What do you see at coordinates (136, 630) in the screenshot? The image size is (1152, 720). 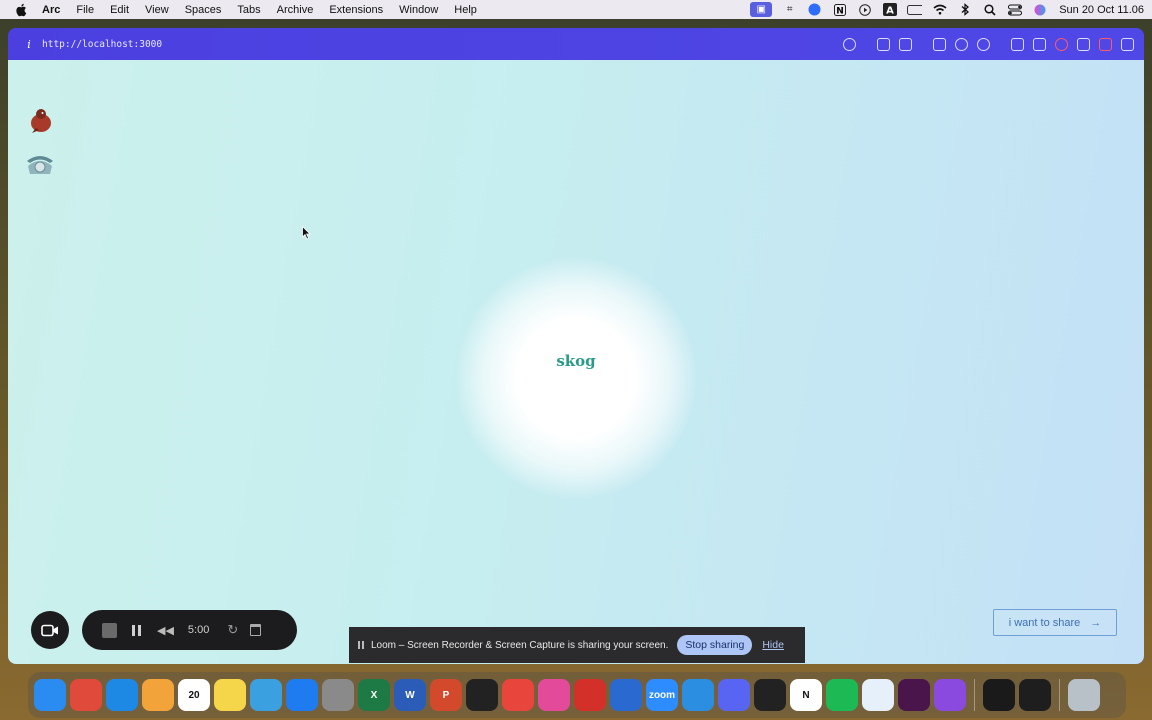 I see `loom-pause-button` at bounding box center [136, 630].